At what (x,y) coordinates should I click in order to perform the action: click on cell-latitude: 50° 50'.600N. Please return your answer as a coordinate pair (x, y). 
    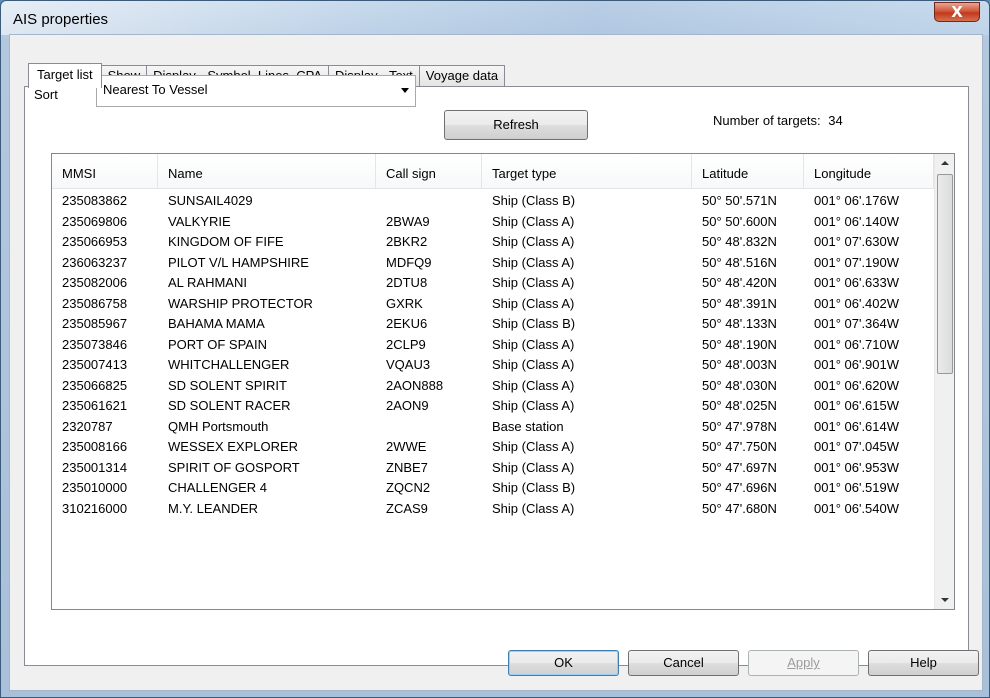
    Looking at the image, I should click on (739, 221).